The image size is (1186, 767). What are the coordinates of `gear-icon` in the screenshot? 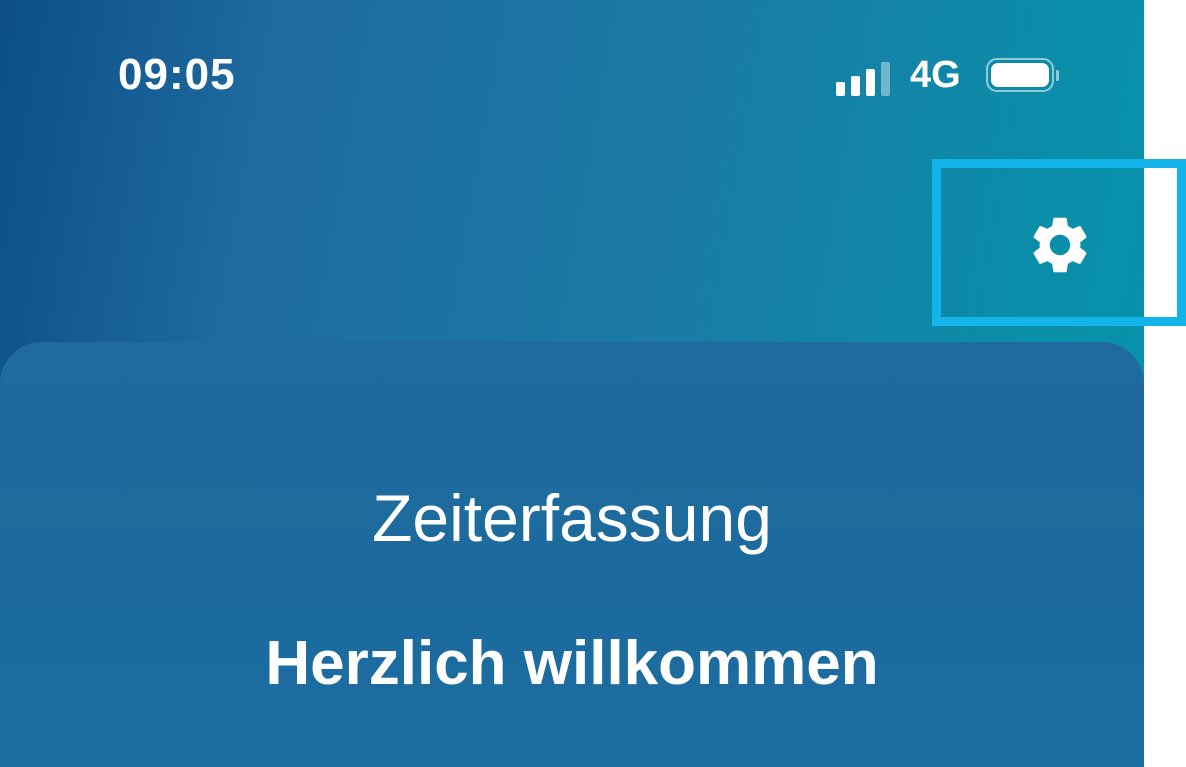 It's located at (1060, 245).